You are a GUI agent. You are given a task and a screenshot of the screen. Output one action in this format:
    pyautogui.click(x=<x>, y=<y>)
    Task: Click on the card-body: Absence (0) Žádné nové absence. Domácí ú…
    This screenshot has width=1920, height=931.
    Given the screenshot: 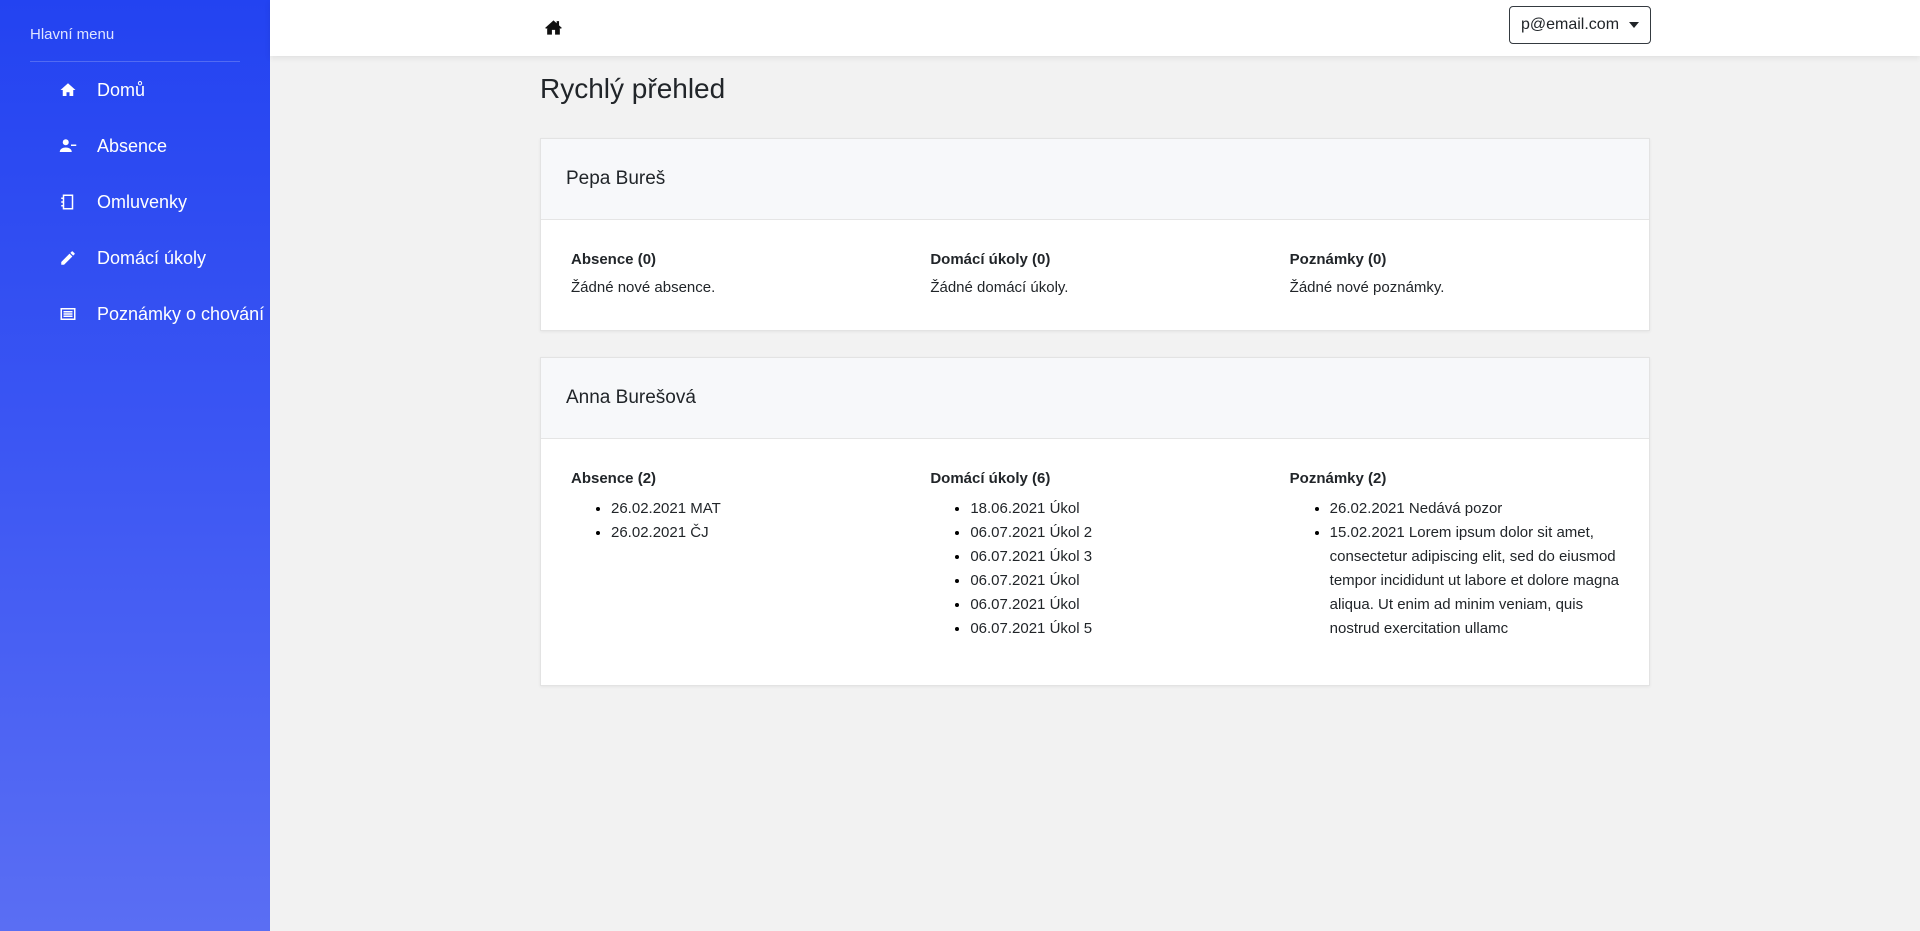 What is the action you would take?
    pyautogui.click(x=1095, y=259)
    